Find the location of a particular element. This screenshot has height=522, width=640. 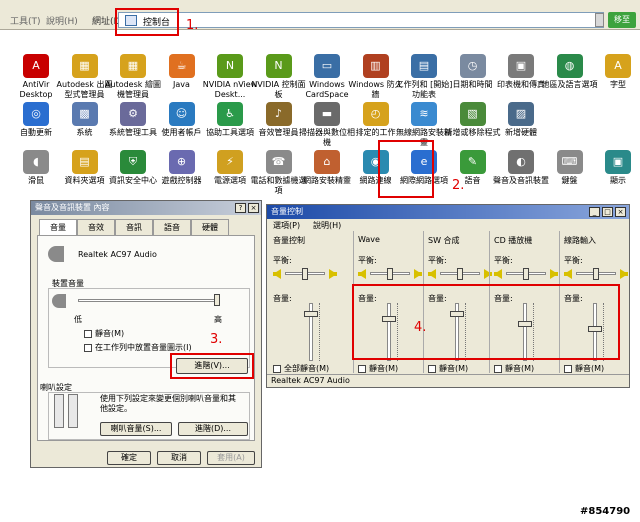

firewall-icon: ▥ is located at coordinates (375, 66).